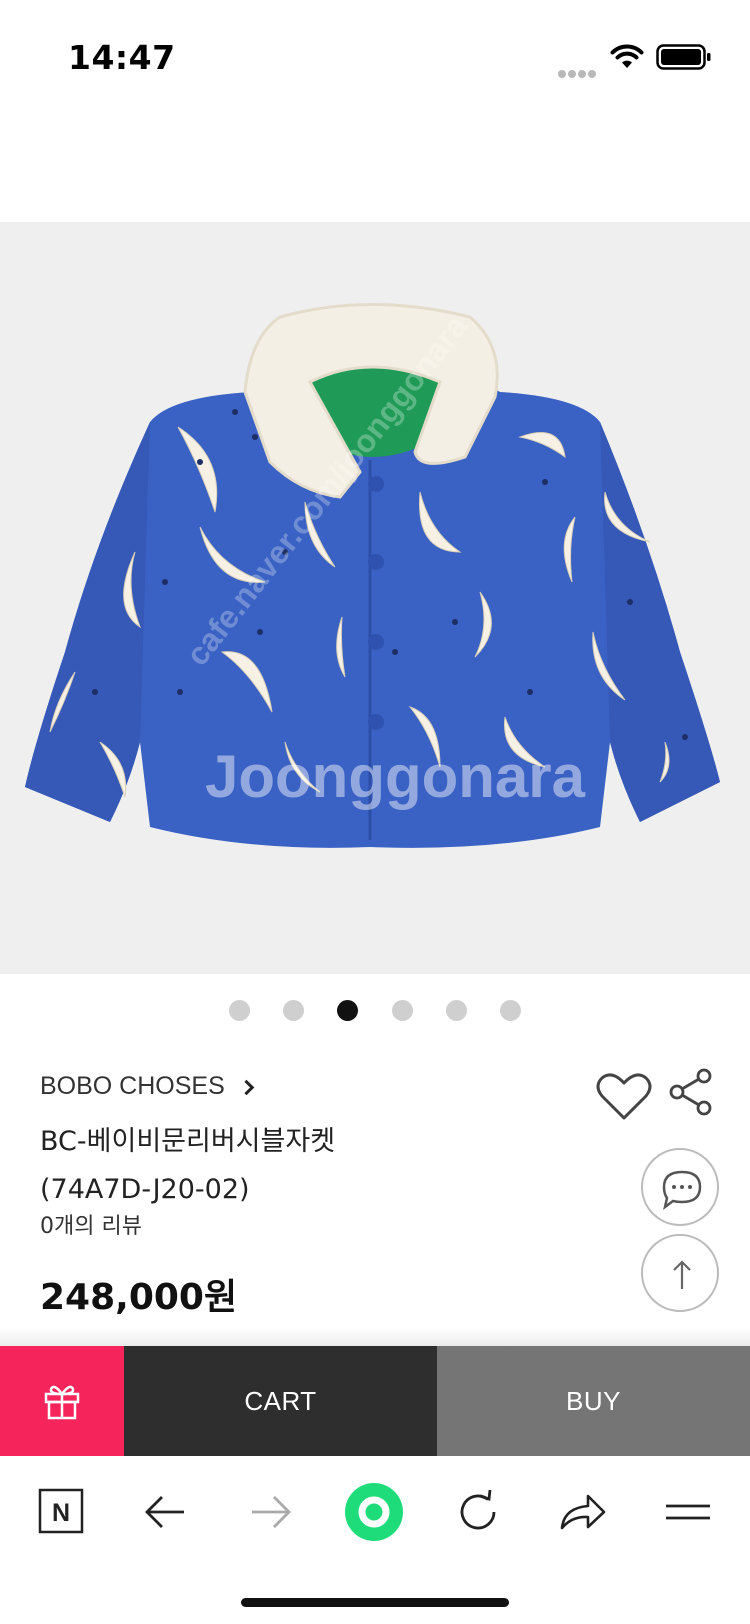  I want to click on cellular-signal-icon, so click(579, 70).